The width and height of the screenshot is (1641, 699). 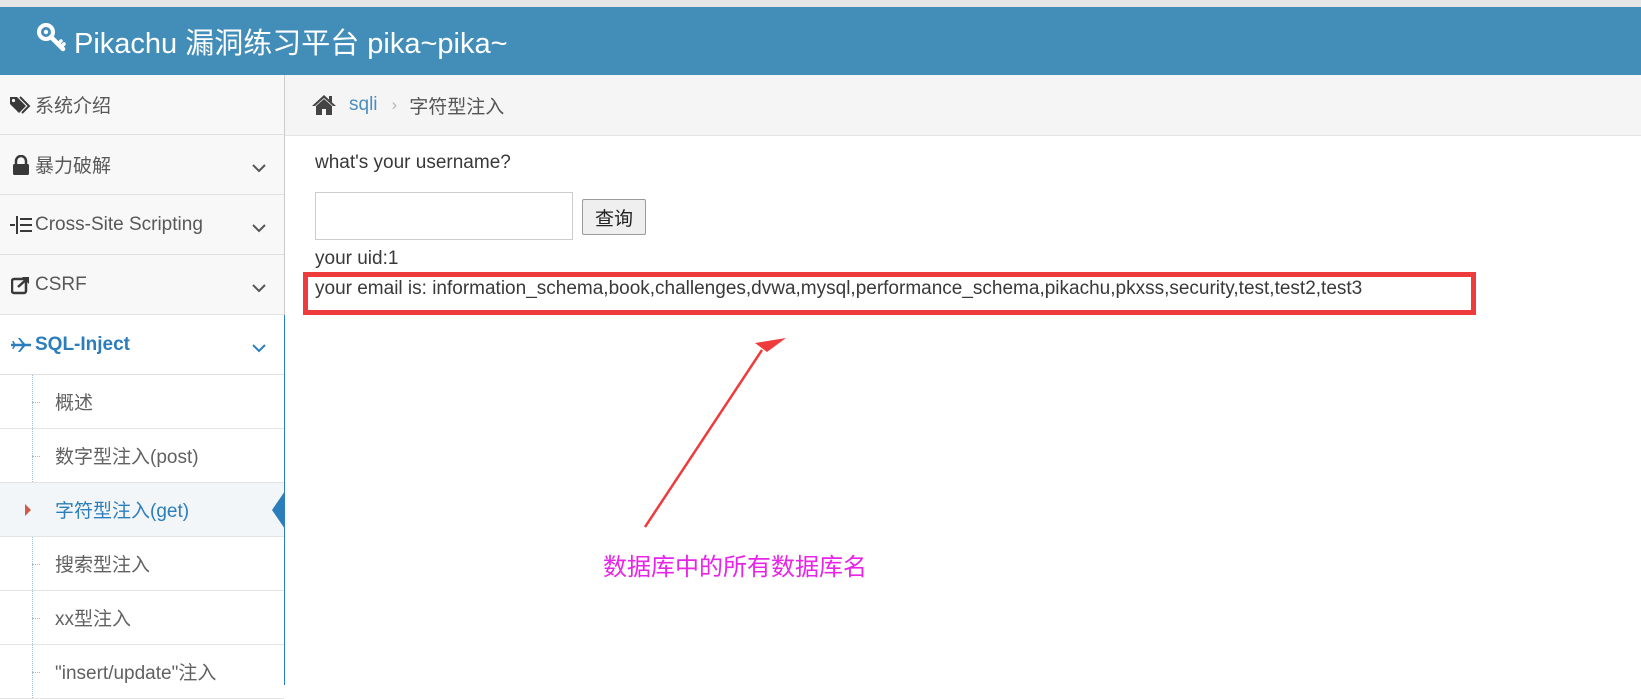 I want to click on annotation-arrow, so click(x=714, y=433).